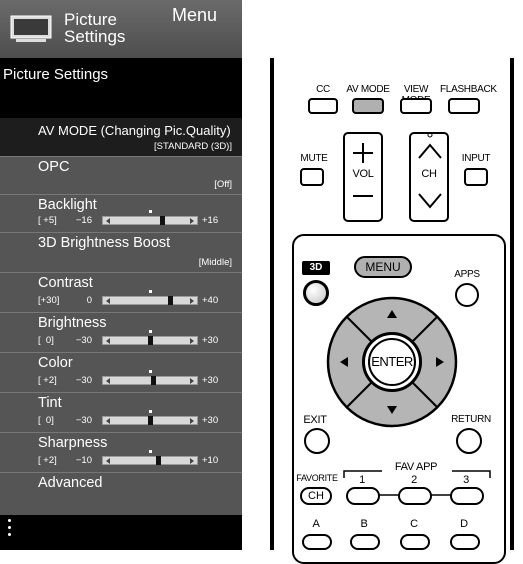 This screenshot has width=523, height=564. Describe the element at coordinates (368, 89) in the screenshot. I see `av-mode-label: AV MODE` at that location.